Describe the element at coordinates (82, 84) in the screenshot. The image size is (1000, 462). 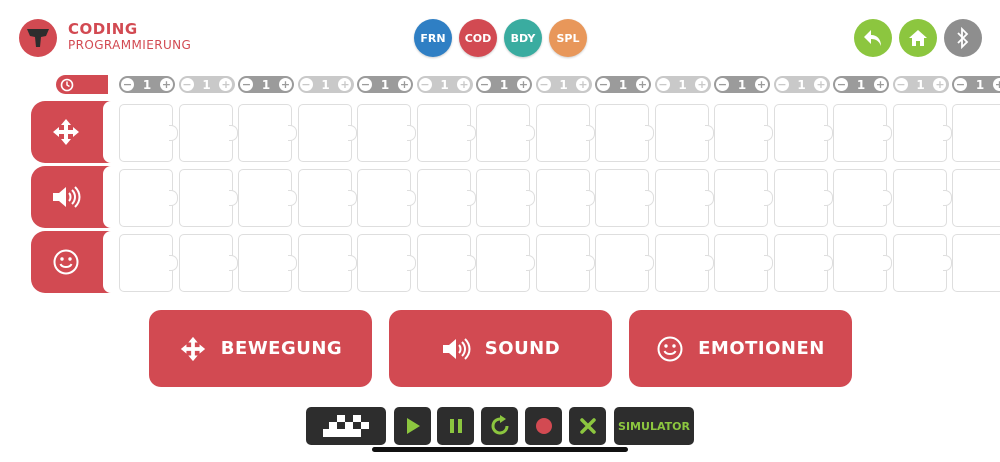
I see `timer-tab` at that location.